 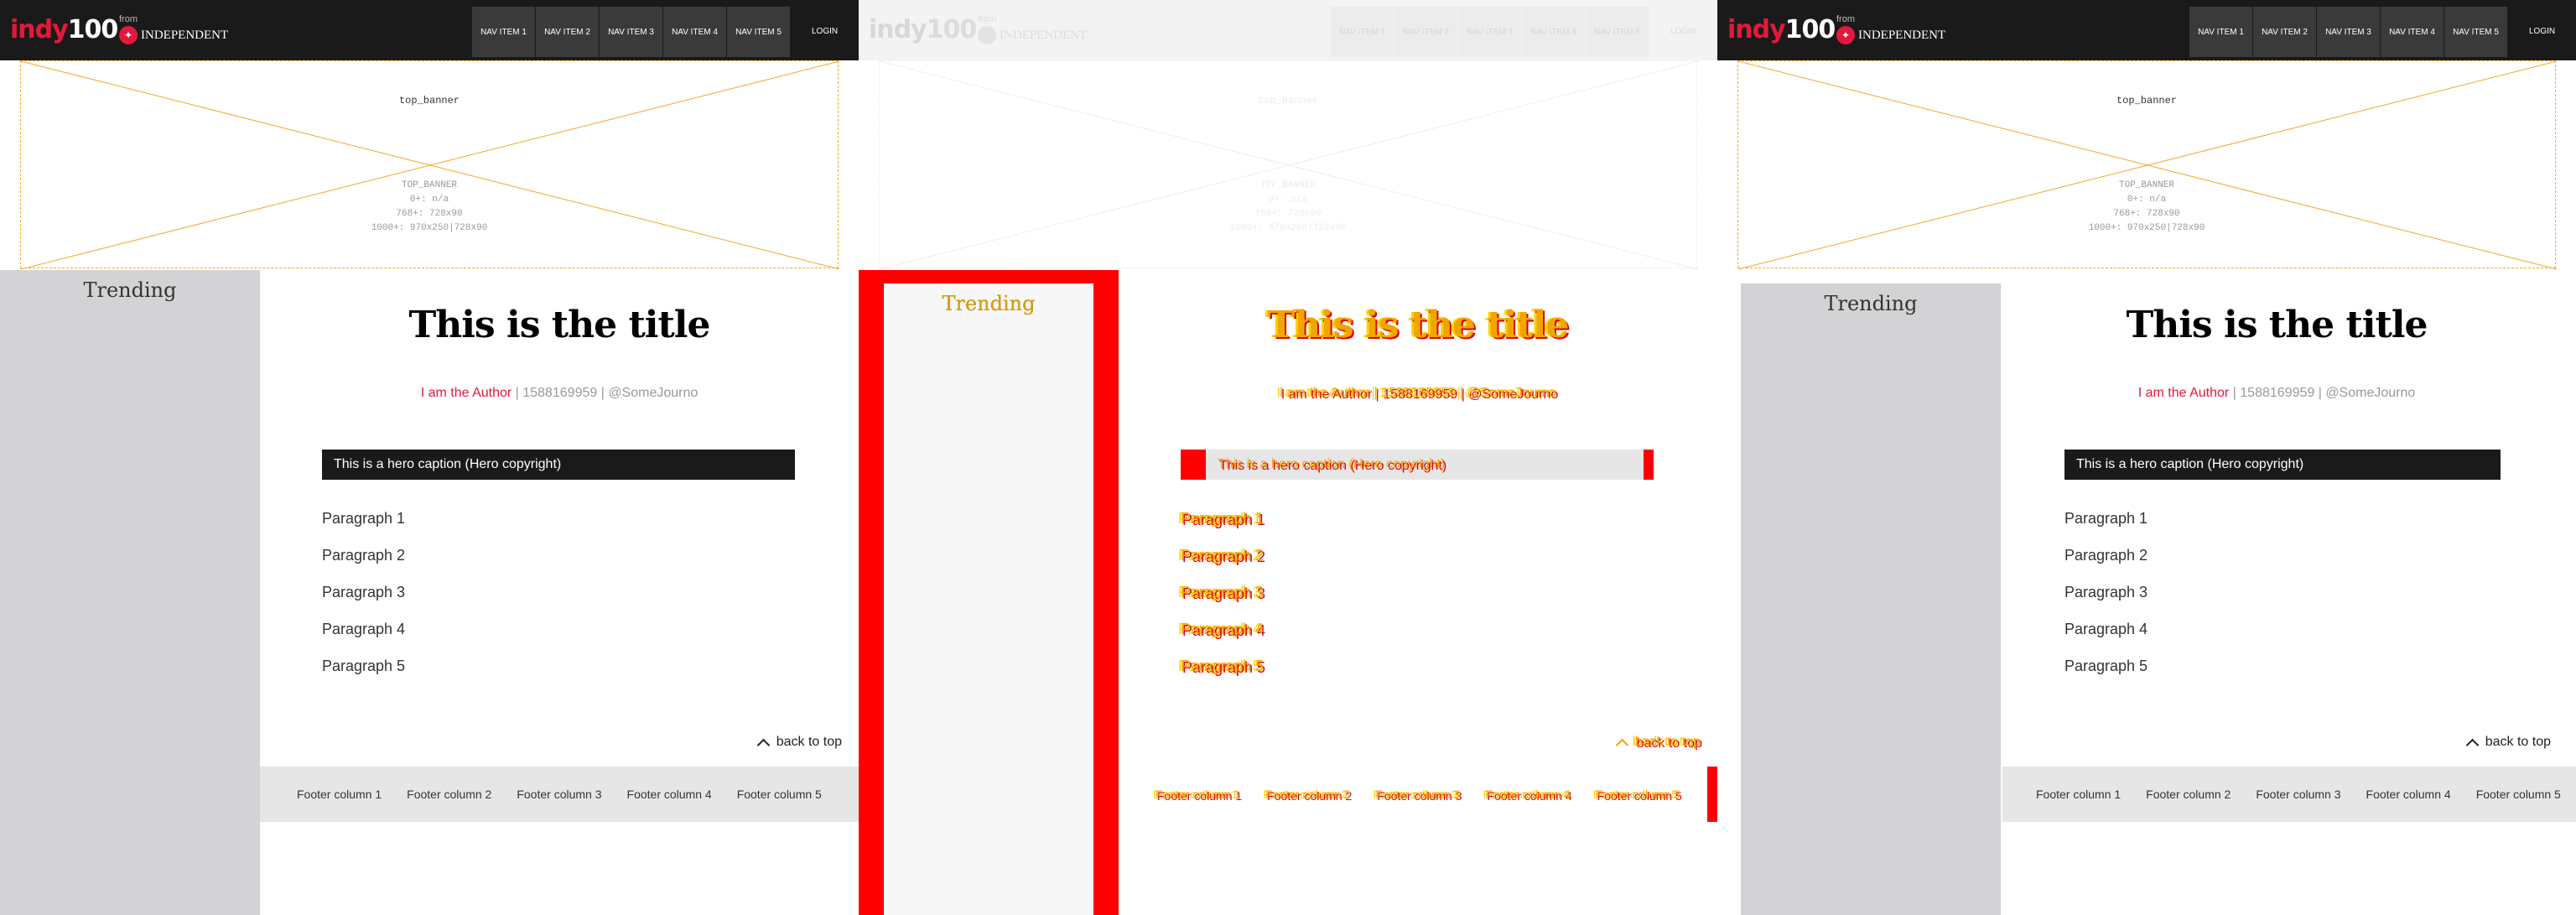 I want to click on paragraph: Paragraph 5, so click(x=364, y=666).